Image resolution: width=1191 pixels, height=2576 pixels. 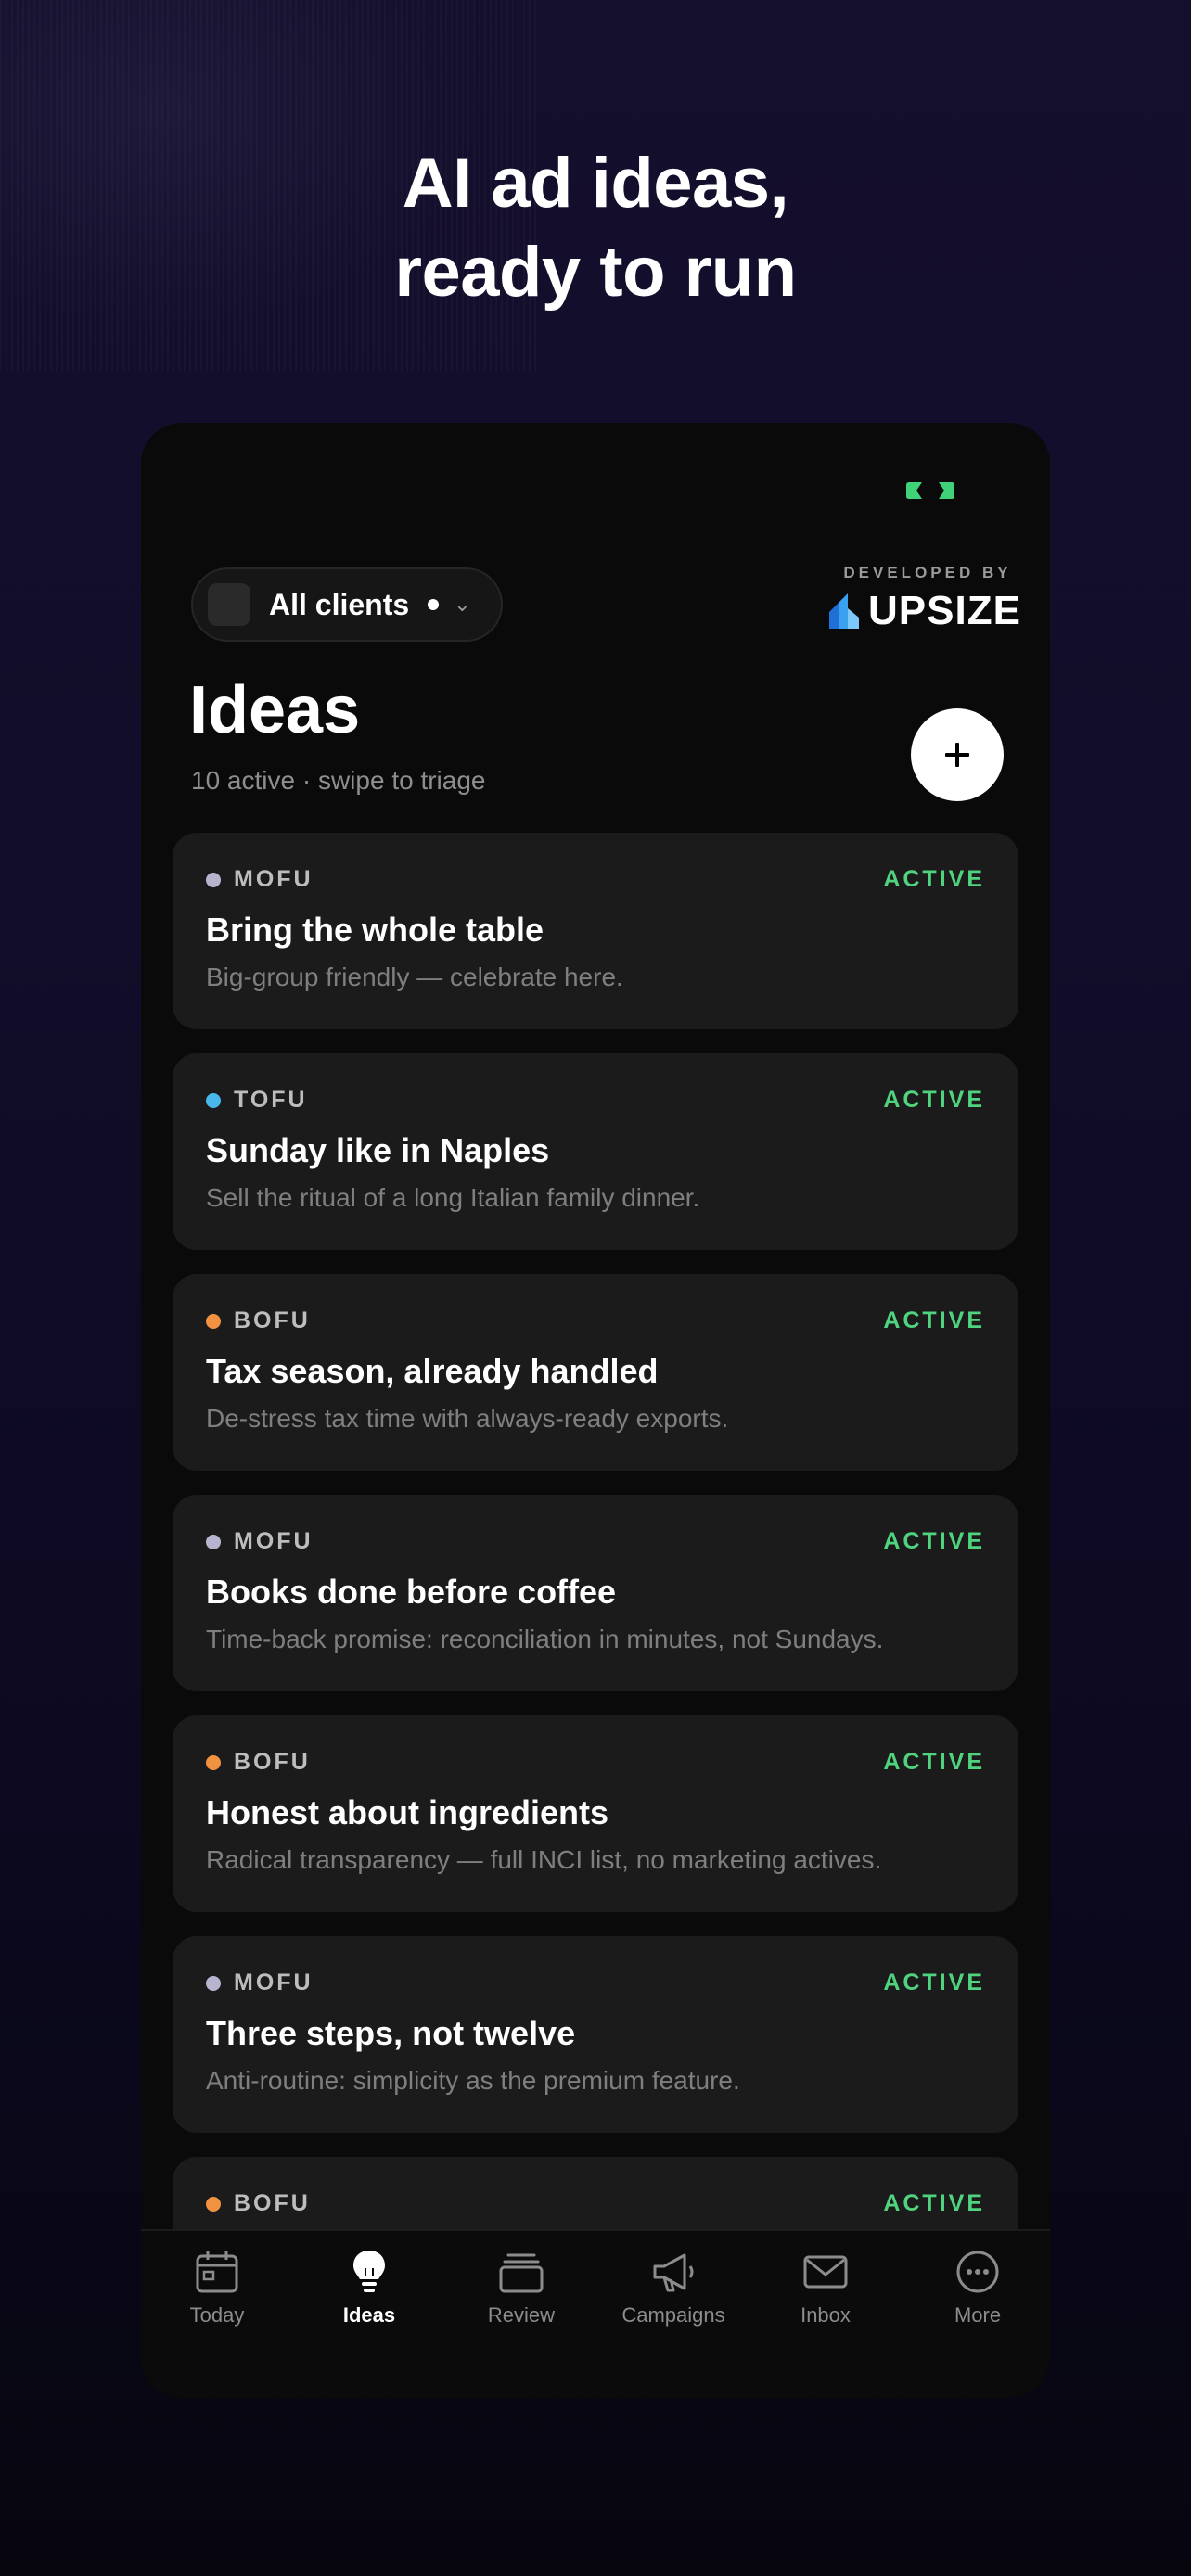 What do you see at coordinates (976, 2294) in the screenshot?
I see `tab-more: More` at bounding box center [976, 2294].